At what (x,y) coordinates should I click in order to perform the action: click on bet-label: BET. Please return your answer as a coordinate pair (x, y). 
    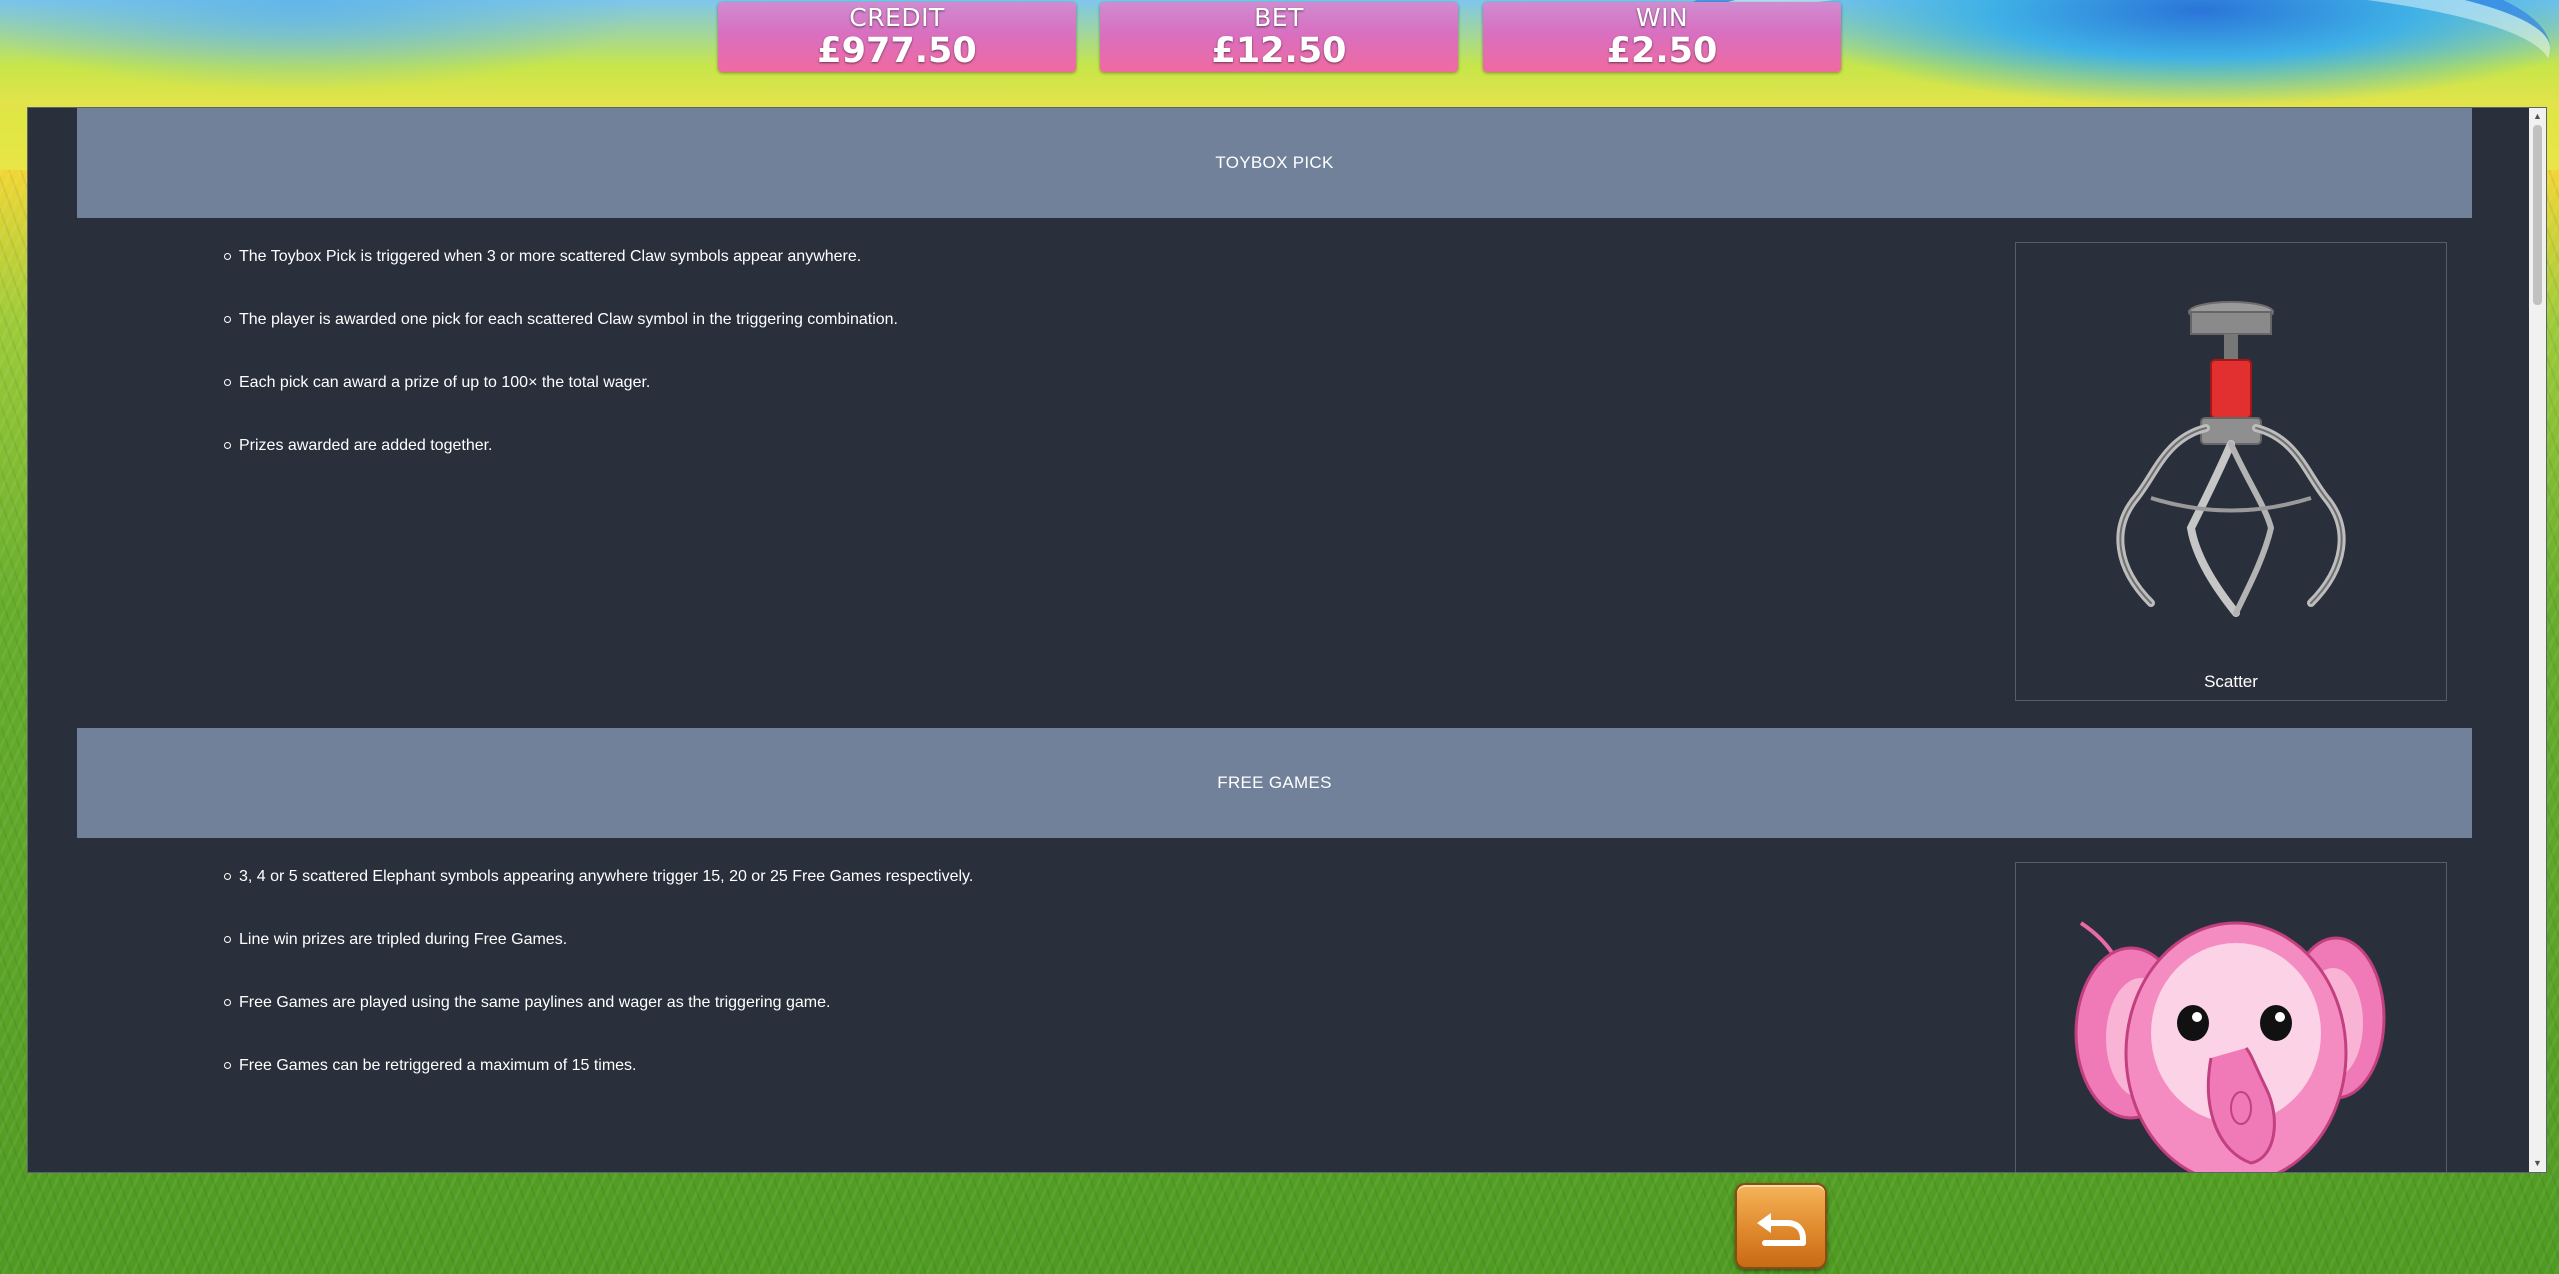
    Looking at the image, I should click on (1279, 17).